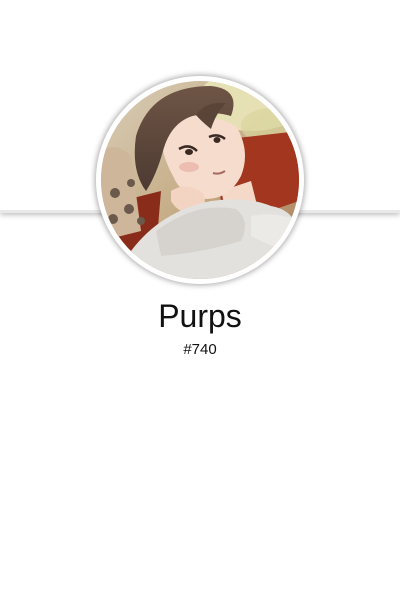 This screenshot has height=600, width=400. What do you see at coordinates (200, 316) in the screenshot?
I see `profile-username: Purps` at bounding box center [200, 316].